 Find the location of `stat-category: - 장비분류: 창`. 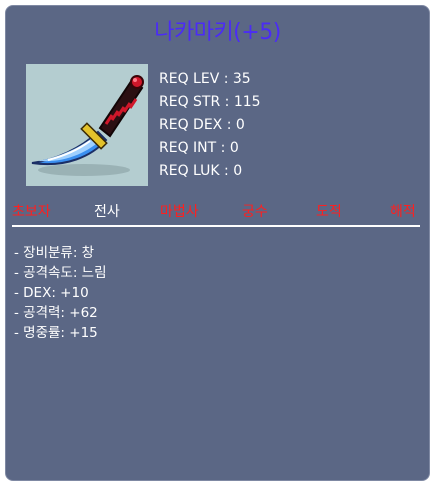

stat-category: - 장비분류: 창 is located at coordinates (54, 253).